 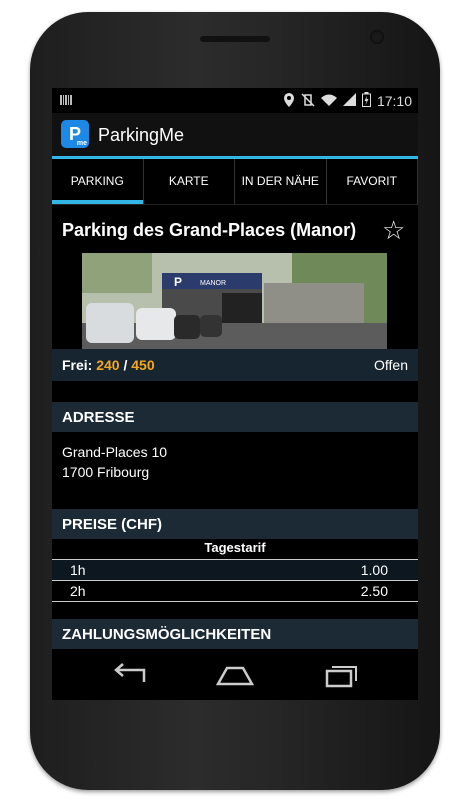 What do you see at coordinates (78, 570) in the screenshot?
I see `price-duration: 1h` at bounding box center [78, 570].